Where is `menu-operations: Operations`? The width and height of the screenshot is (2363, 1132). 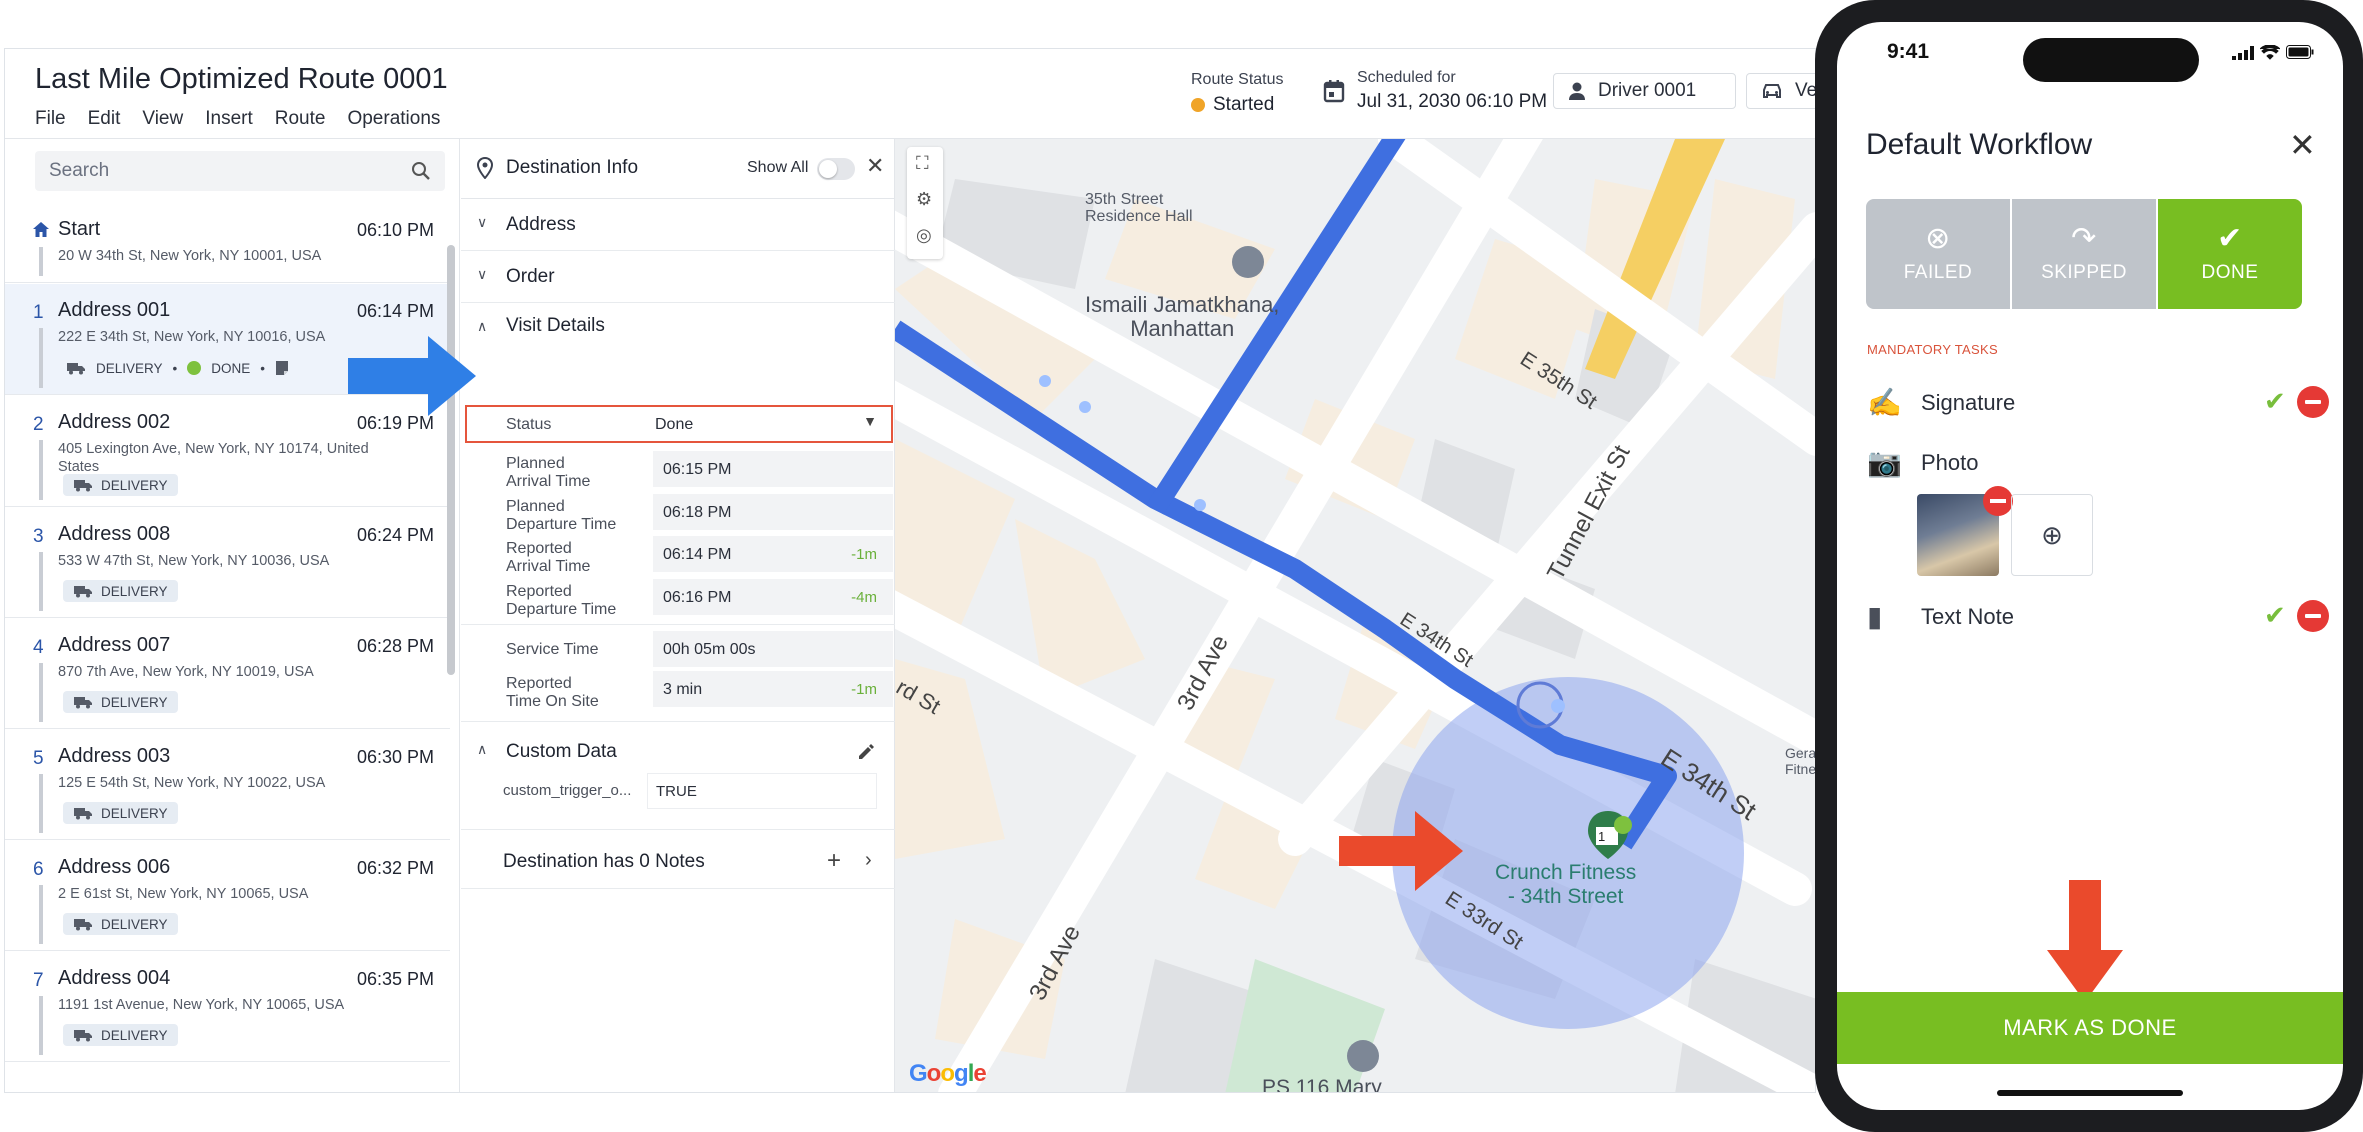
menu-operations: Operations is located at coordinates (393, 119).